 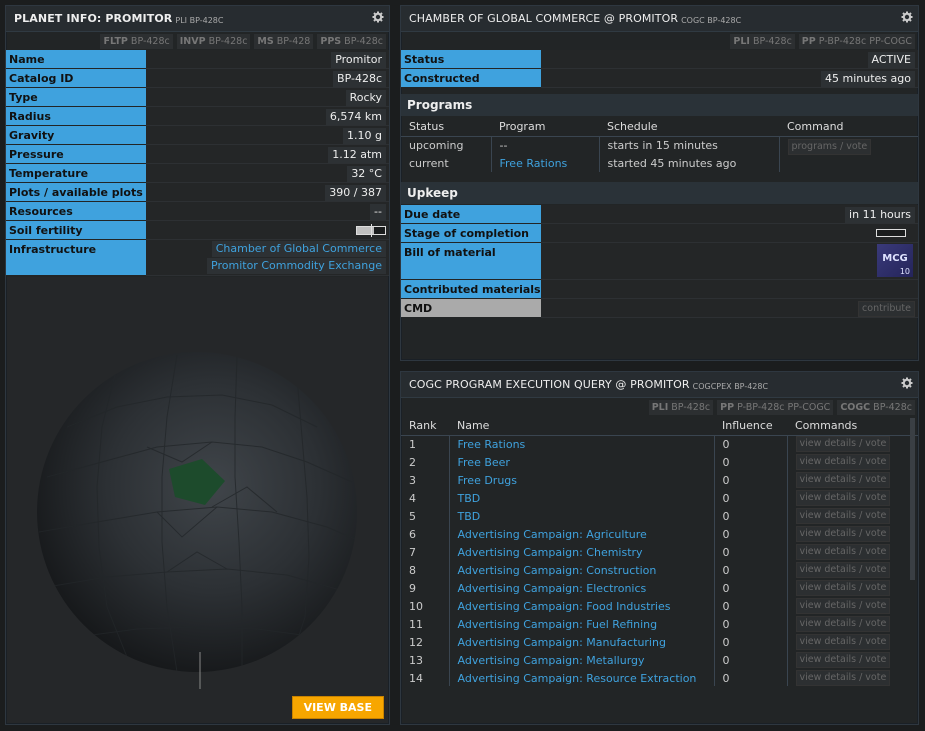 What do you see at coordinates (829, 146) in the screenshot?
I see `programs-vote-button: programs / vote` at bounding box center [829, 146].